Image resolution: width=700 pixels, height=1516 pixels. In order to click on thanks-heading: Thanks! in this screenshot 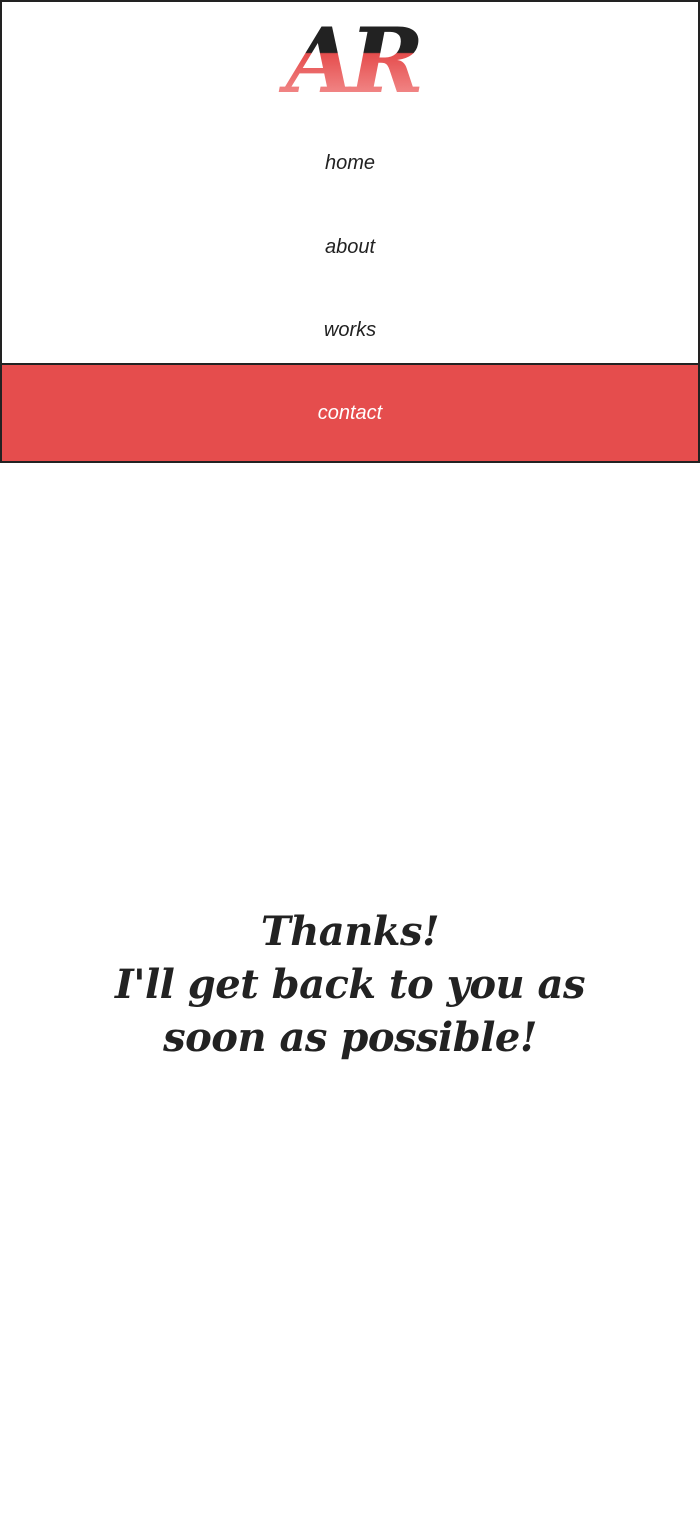, I will do `click(350, 931)`.